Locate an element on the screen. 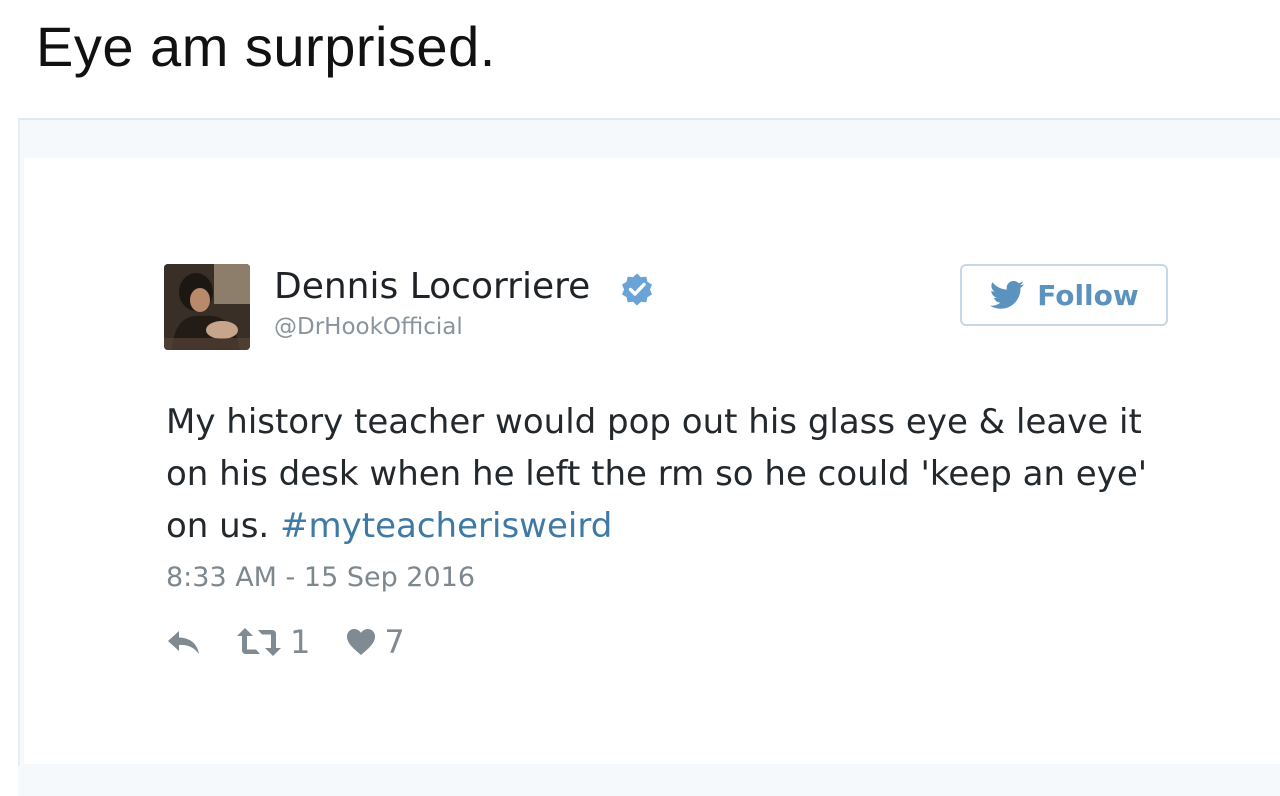 The height and width of the screenshot is (796, 1280). like-button: 7 is located at coordinates (375, 642).